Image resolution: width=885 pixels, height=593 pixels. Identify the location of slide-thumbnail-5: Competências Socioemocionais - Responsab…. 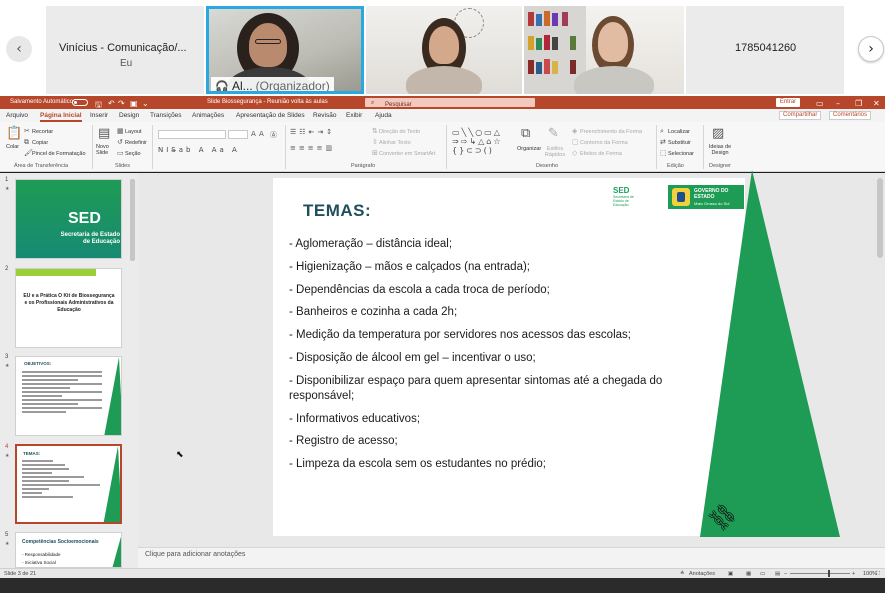
(68, 550).